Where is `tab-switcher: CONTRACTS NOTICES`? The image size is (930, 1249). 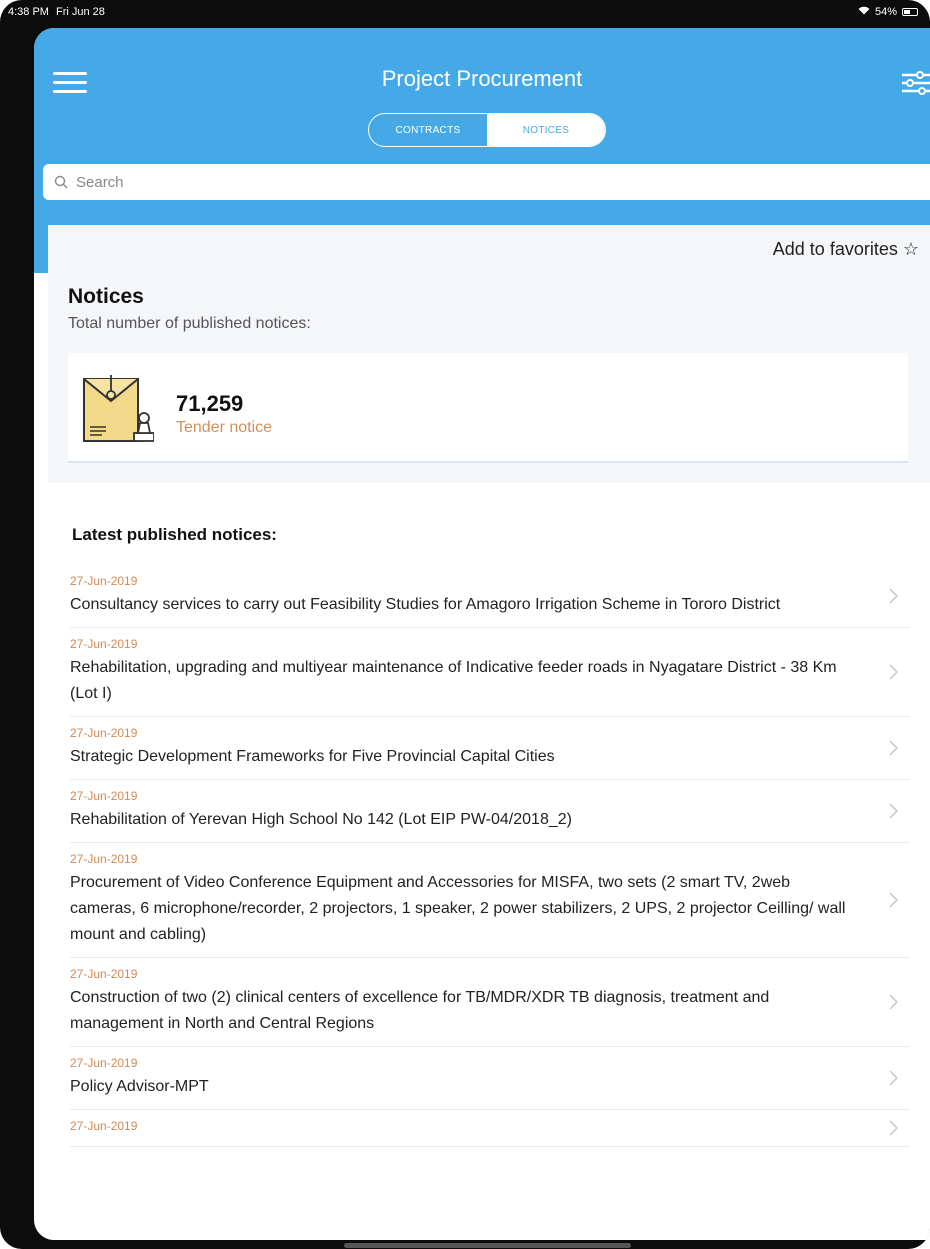
tab-switcher: CONTRACTS NOTICES is located at coordinates (487, 130).